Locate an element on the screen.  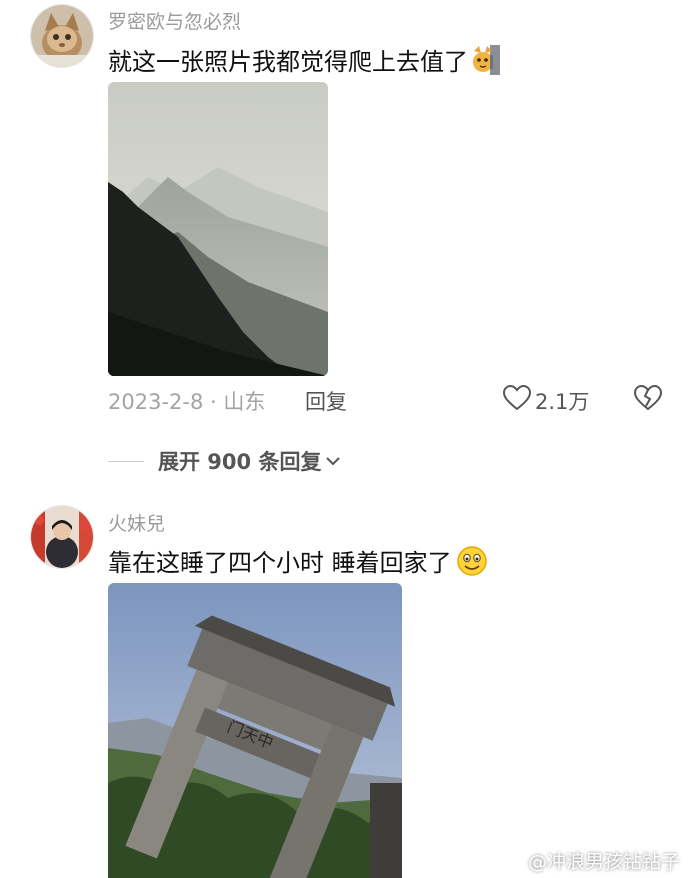
comment-text: 靠在这睡了四个小时 睡着回家了 is located at coordinates (298, 563).